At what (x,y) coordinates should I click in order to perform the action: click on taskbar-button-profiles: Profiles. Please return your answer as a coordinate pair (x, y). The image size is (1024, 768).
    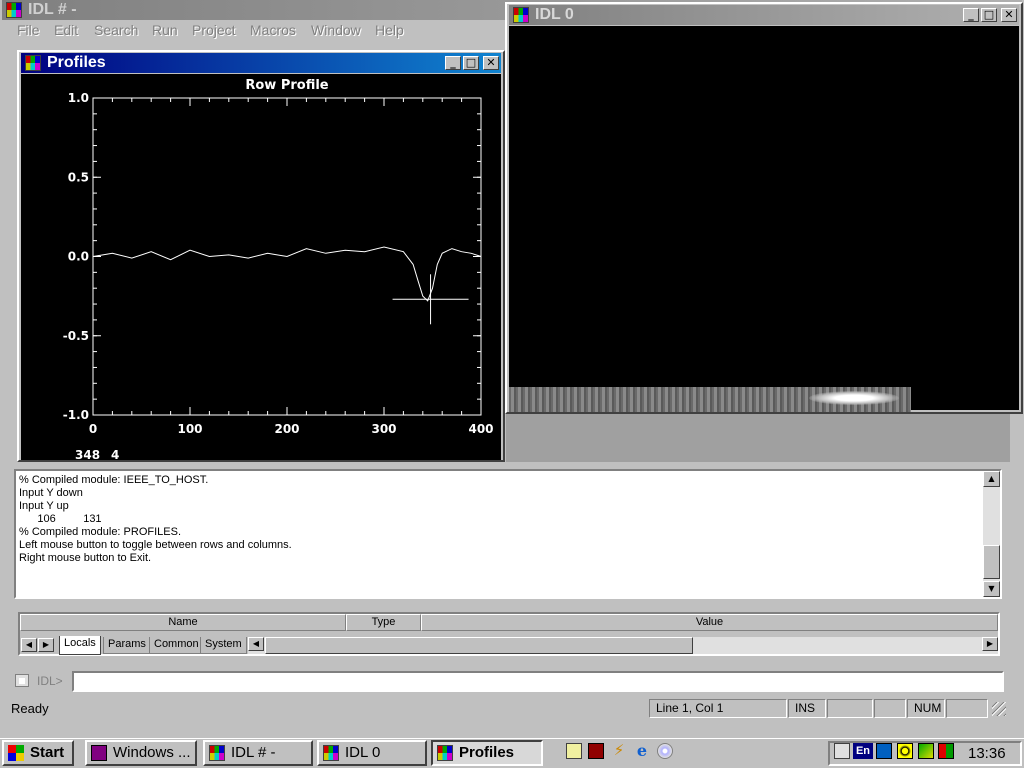
    Looking at the image, I should click on (487, 753).